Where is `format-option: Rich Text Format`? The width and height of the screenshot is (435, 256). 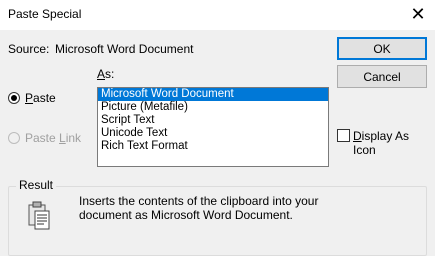
format-option: Rich Text Format is located at coordinates (213, 146).